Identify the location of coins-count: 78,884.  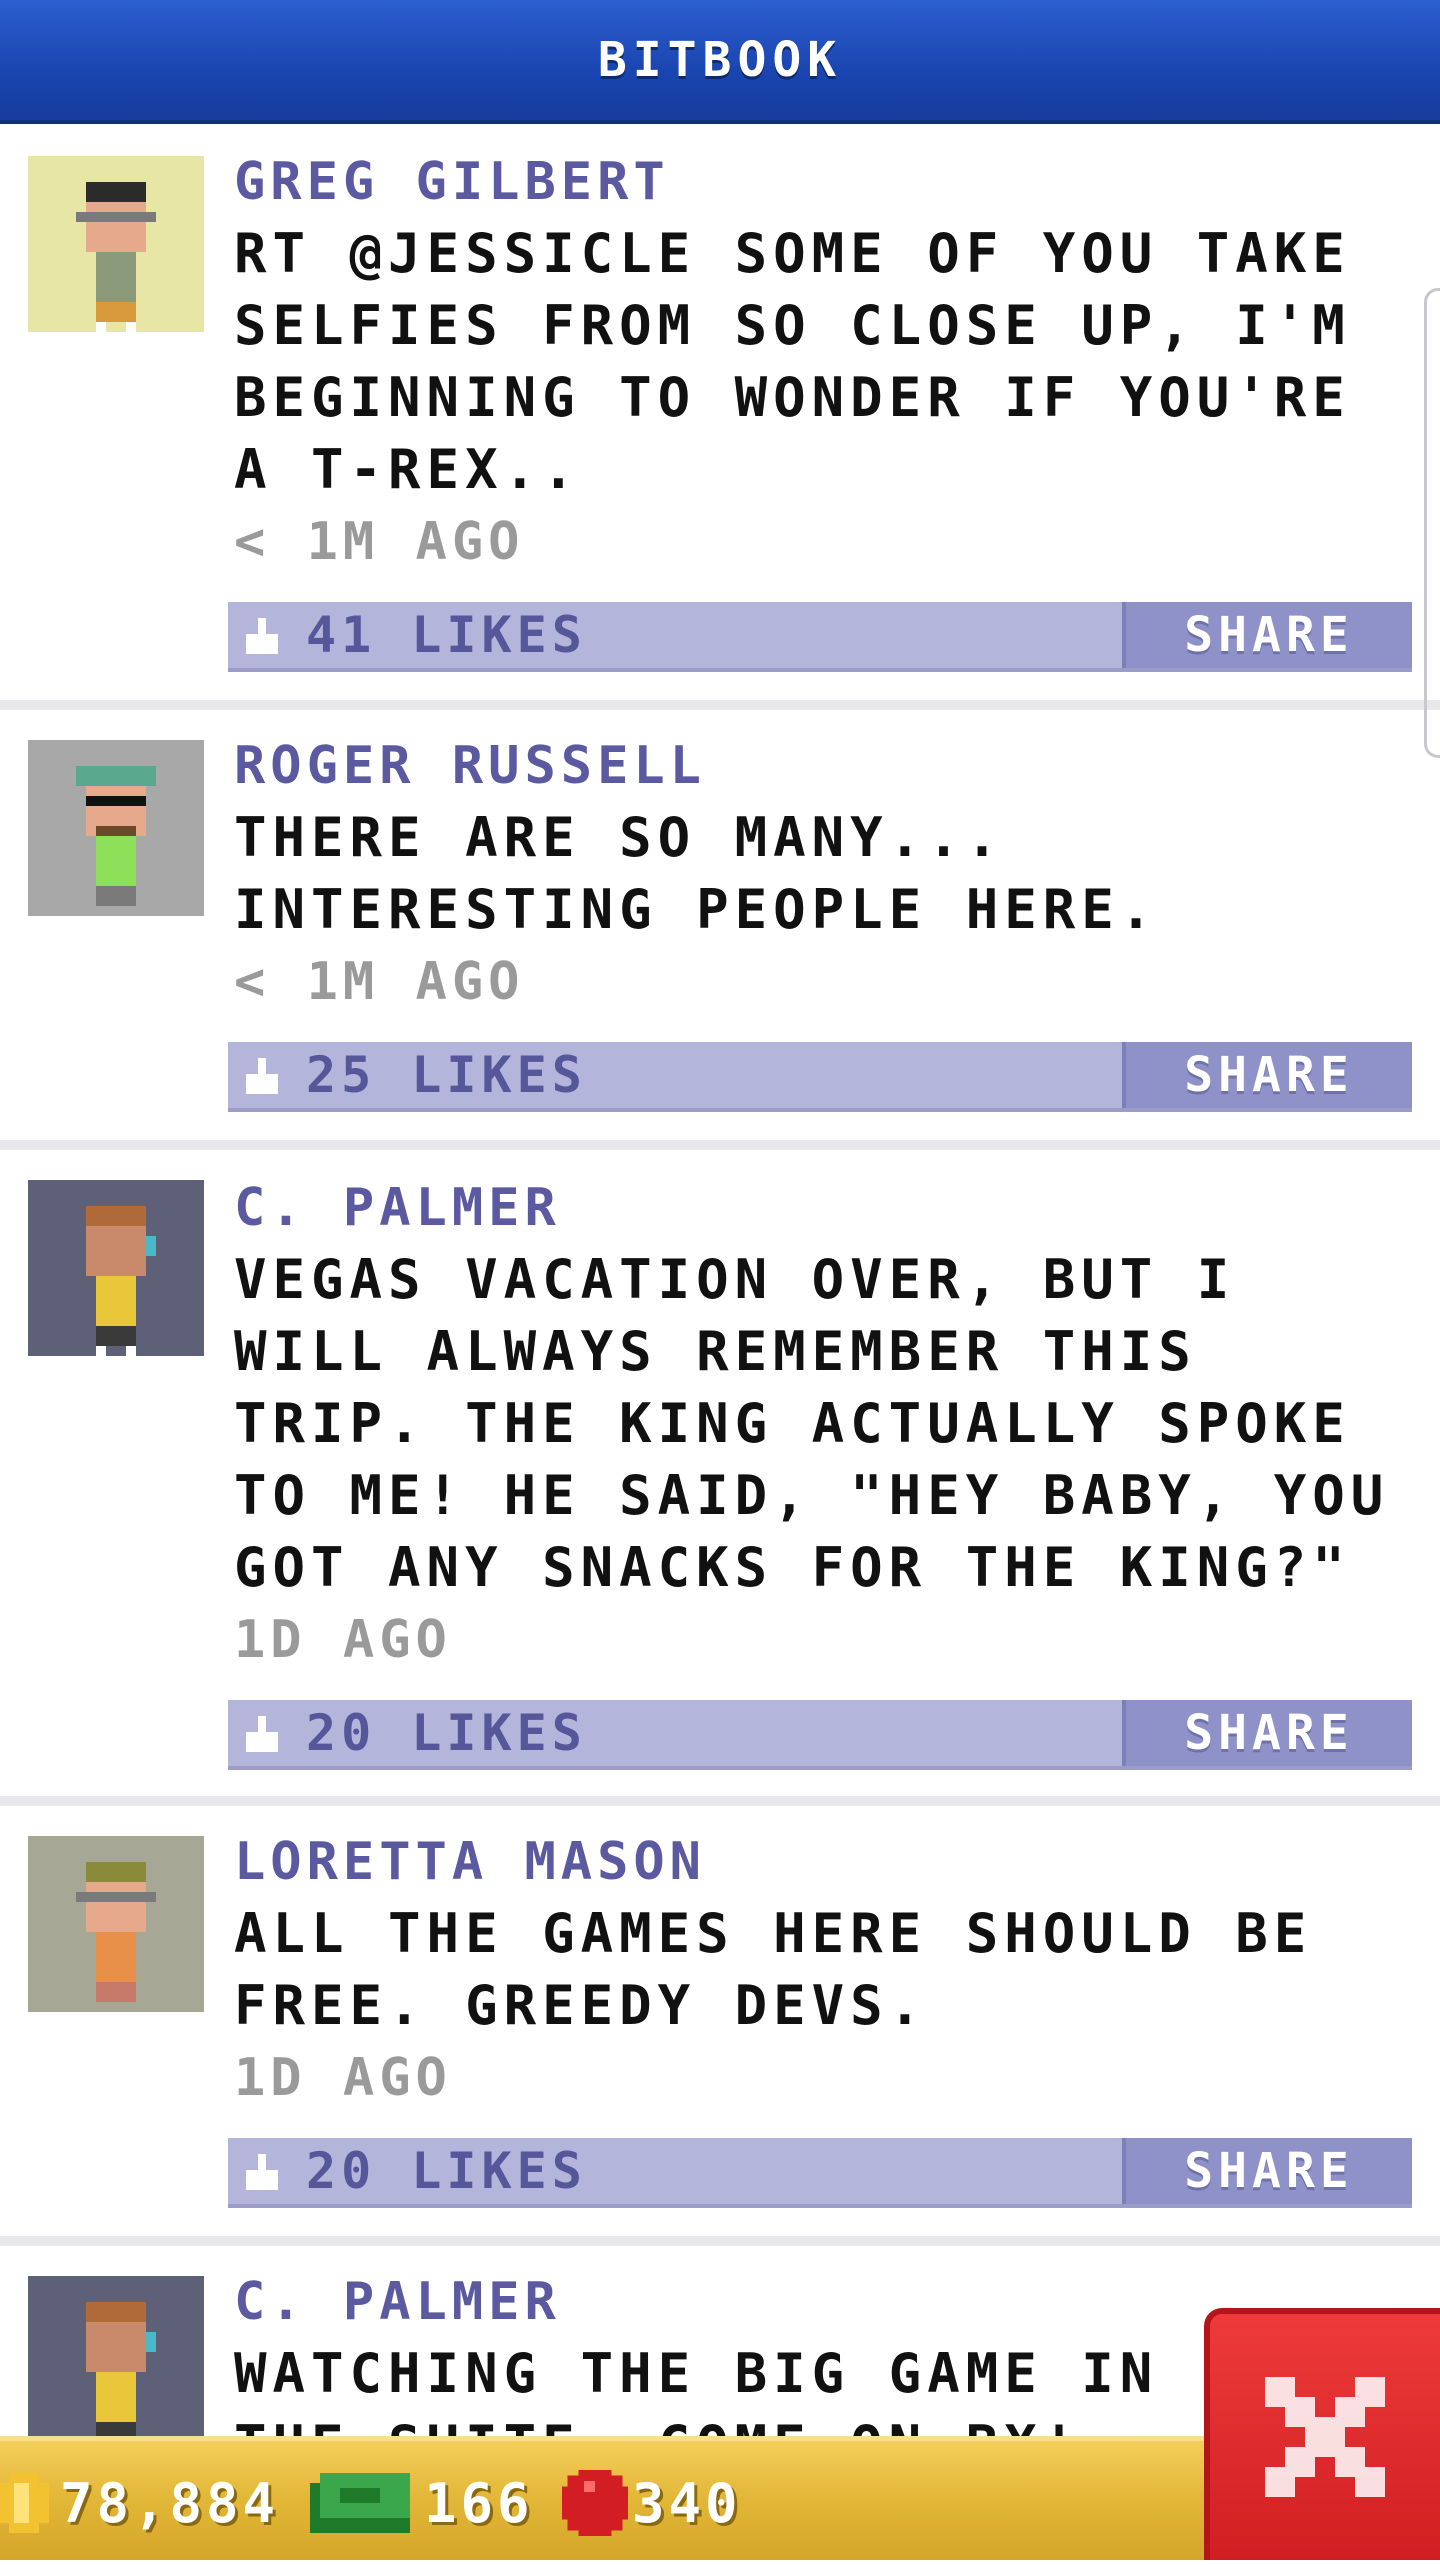
(170, 2503).